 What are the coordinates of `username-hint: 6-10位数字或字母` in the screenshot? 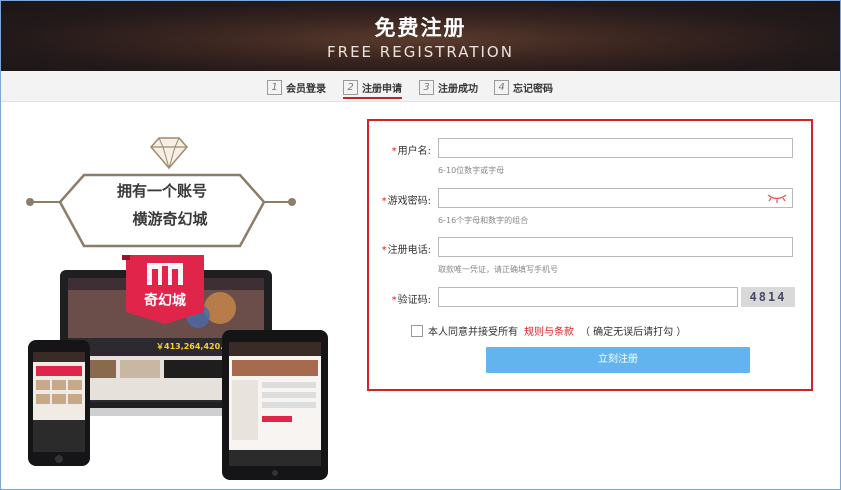 It's located at (471, 170).